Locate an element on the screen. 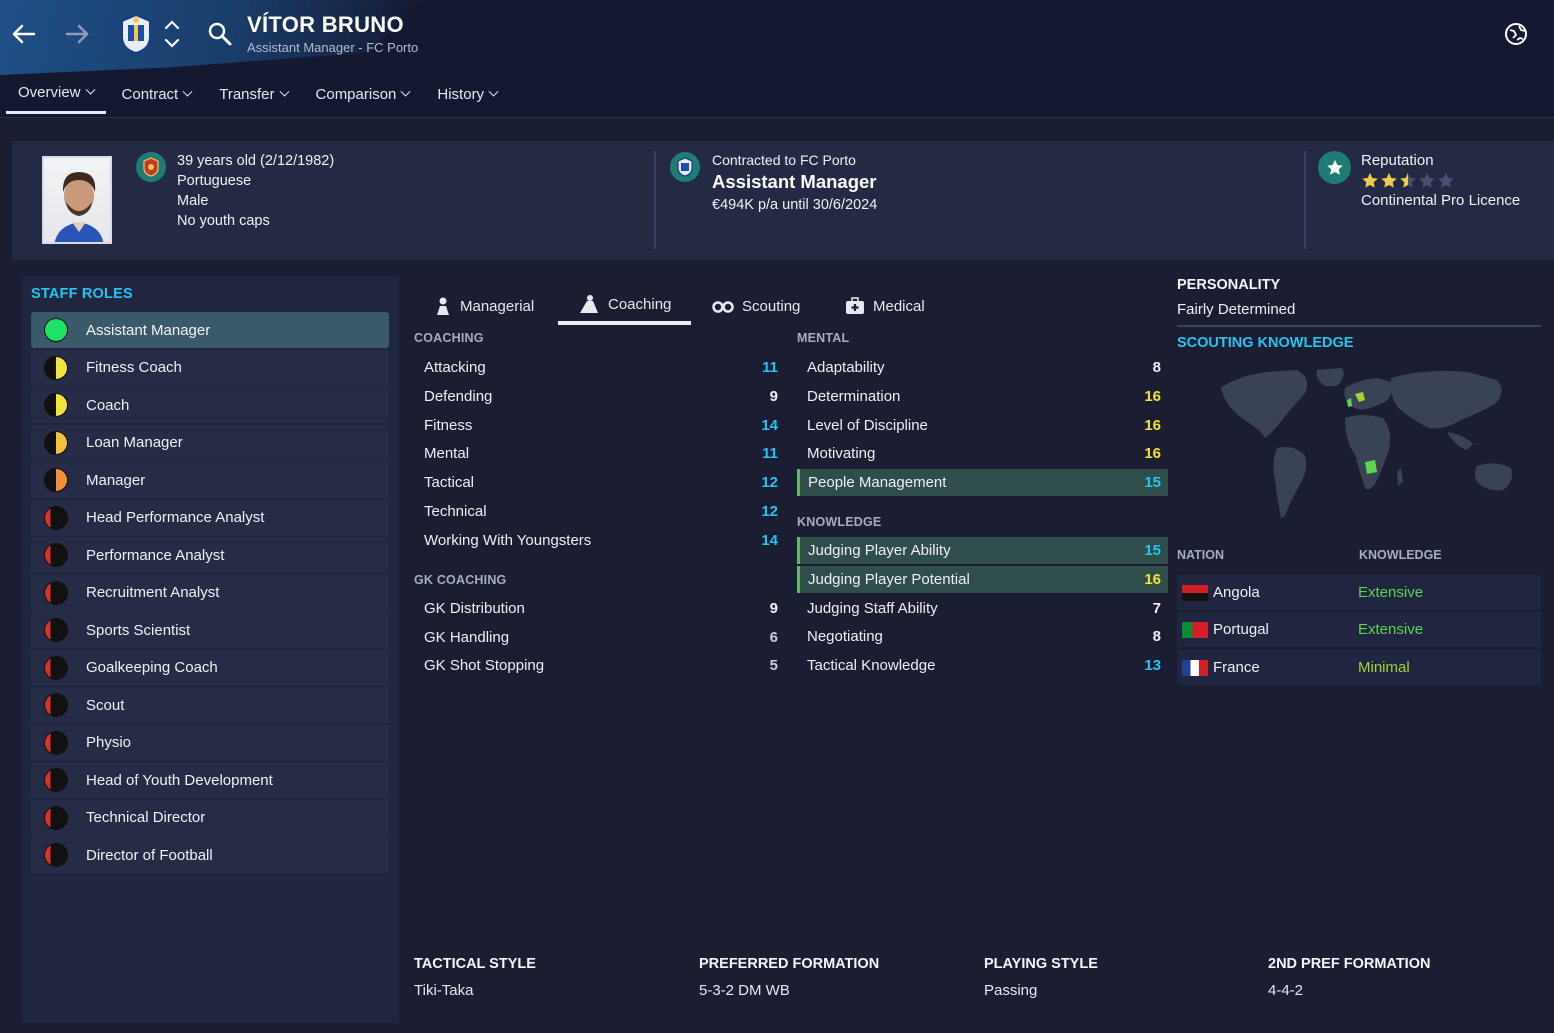 This screenshot has width=1554, height=1033. staff-roles-title: STAFF ROLES is located at coordinates (82, 294).